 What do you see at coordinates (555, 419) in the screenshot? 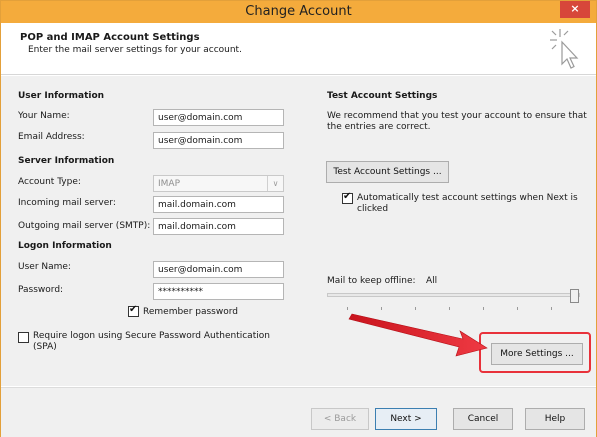
I see `help-button: Help` at bounding box center [555, 419].